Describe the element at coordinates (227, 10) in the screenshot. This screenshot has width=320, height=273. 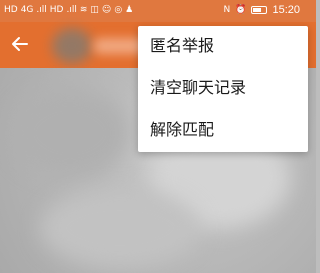
I see `nfc-icon: N` at that location.